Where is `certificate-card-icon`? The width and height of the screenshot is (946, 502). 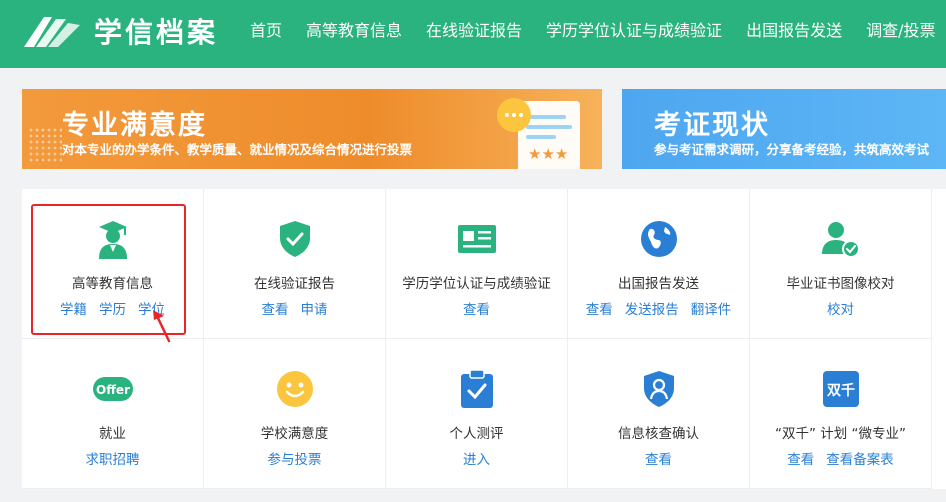 certificate-card-icon is located at coordinates (476, 239).